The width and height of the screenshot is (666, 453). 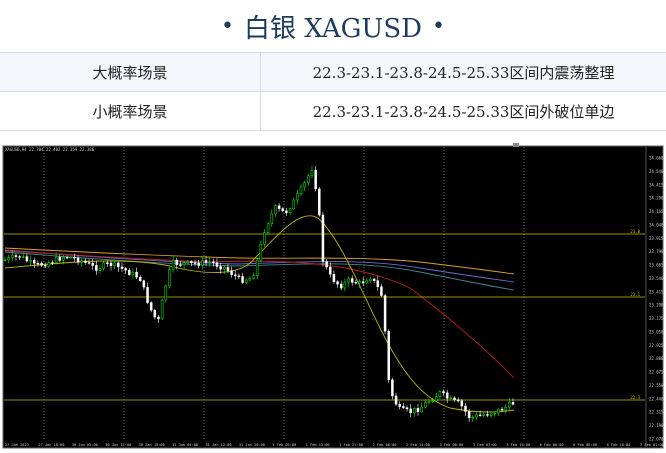 What do you see at coordinates (656, 331) in the screenshot?
I see `price-tick-label: 23.050` at bounding box center [656, 331].